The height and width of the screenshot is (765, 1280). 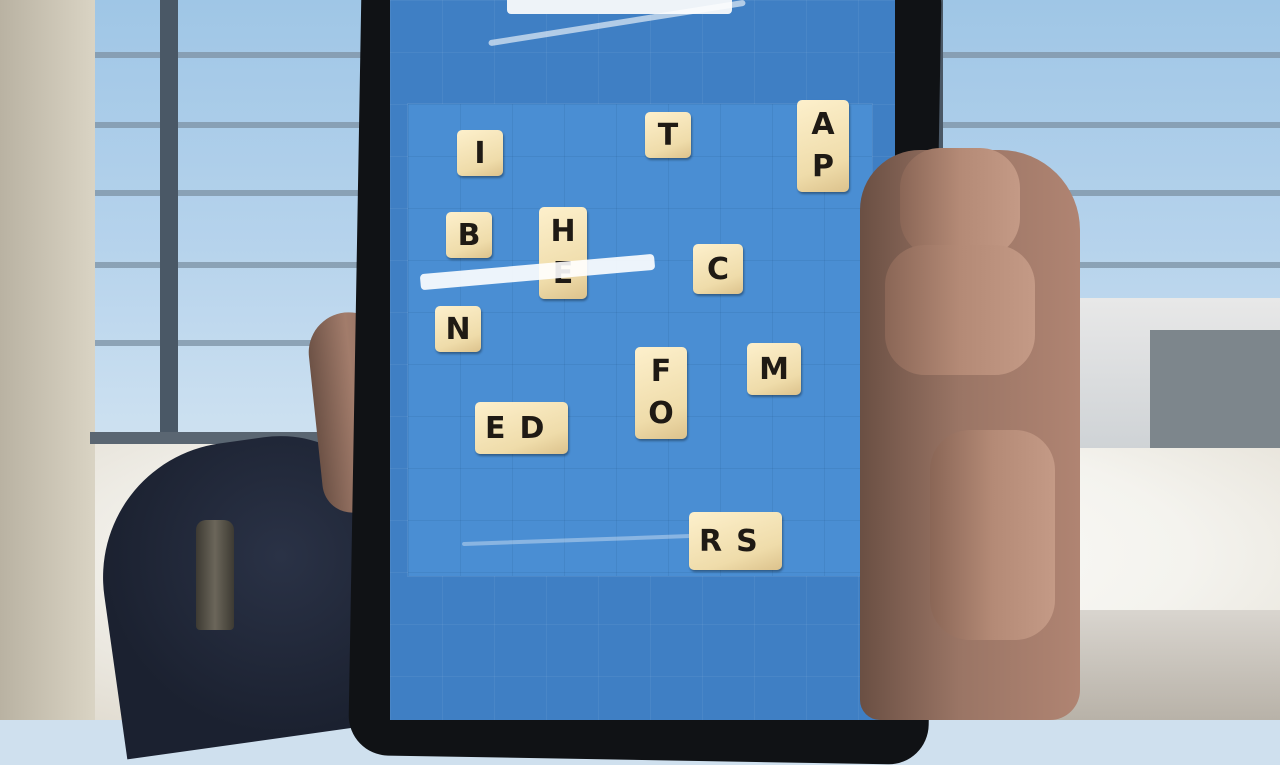 I want to click on letter-tile-group: A P, so click(x=823, y=146).